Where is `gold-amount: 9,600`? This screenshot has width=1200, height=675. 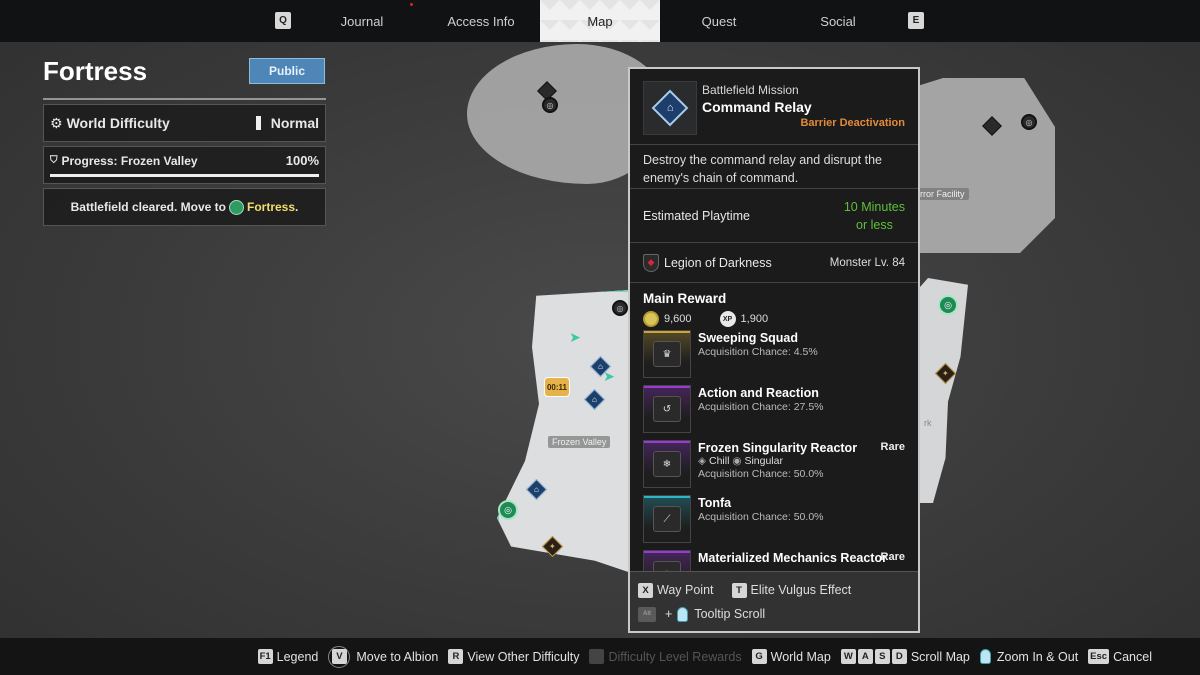
gold-amount: 9,600 is located at coordinates (678, 319).